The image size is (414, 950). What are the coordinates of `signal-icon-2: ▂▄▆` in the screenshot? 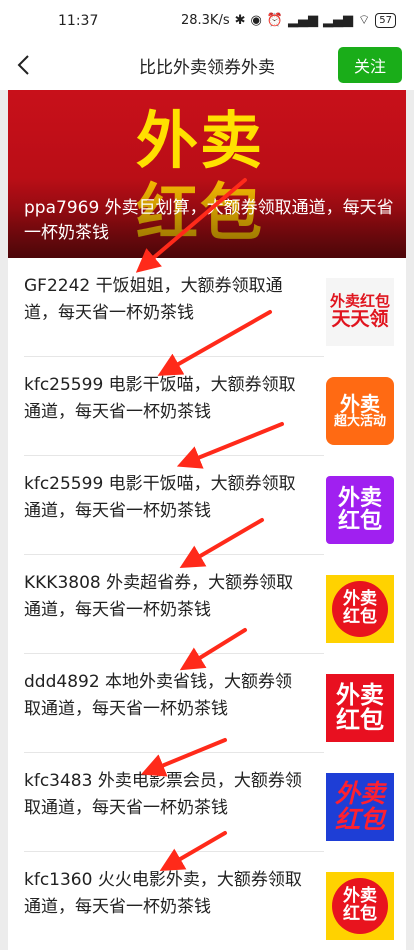 It's located at (338, 20).